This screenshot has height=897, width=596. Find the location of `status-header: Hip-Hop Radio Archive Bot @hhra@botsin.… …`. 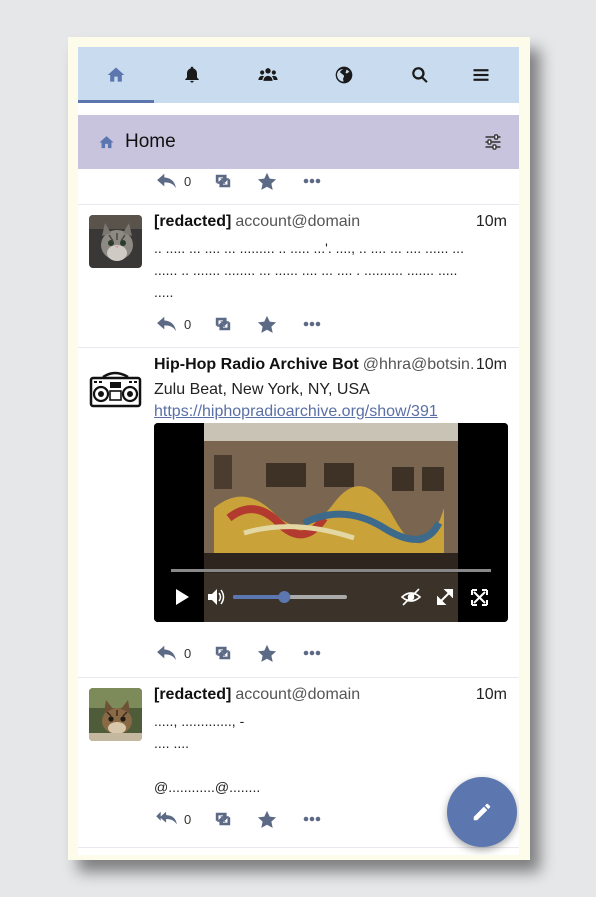

status-header: Hip-Hop Radio Archive Bot @hhra@botsin.… … is located at coordinates (330, 367).